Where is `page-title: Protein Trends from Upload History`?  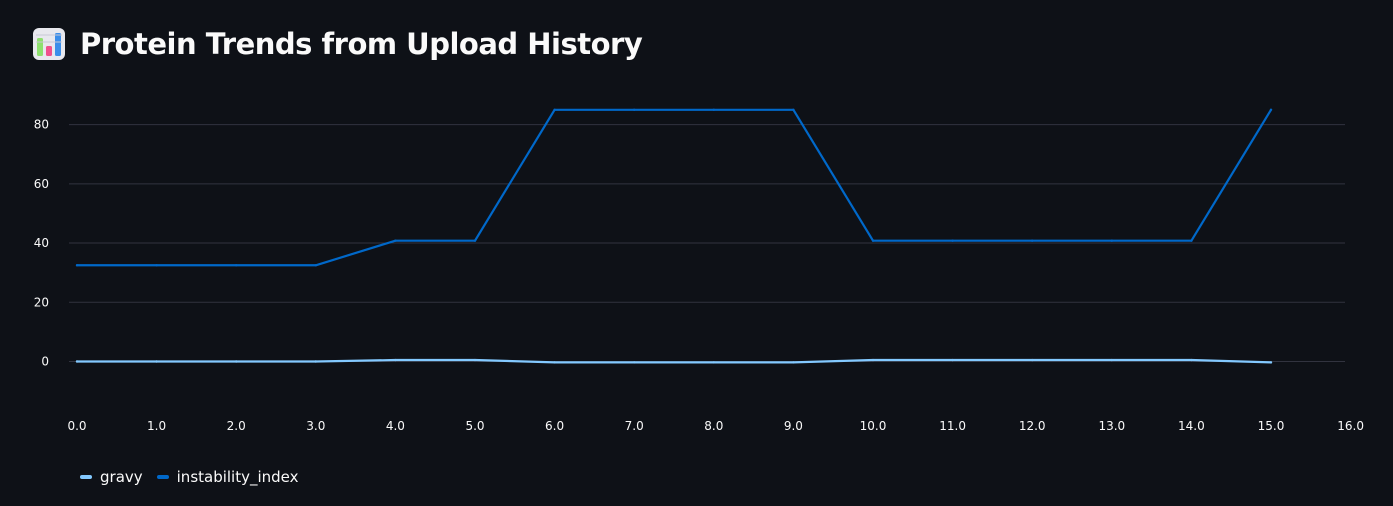 page-title: Protein Trends from Upload History is located at coordinates (361, 44).